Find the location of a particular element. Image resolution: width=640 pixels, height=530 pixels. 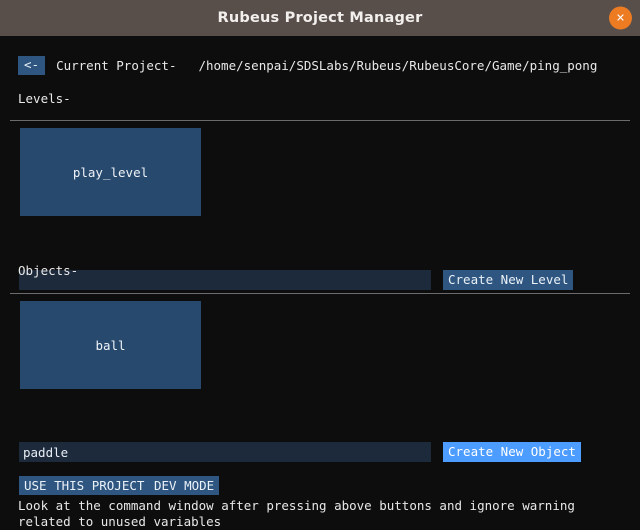

close-button: ✕ is located at coordinates (620, 18).